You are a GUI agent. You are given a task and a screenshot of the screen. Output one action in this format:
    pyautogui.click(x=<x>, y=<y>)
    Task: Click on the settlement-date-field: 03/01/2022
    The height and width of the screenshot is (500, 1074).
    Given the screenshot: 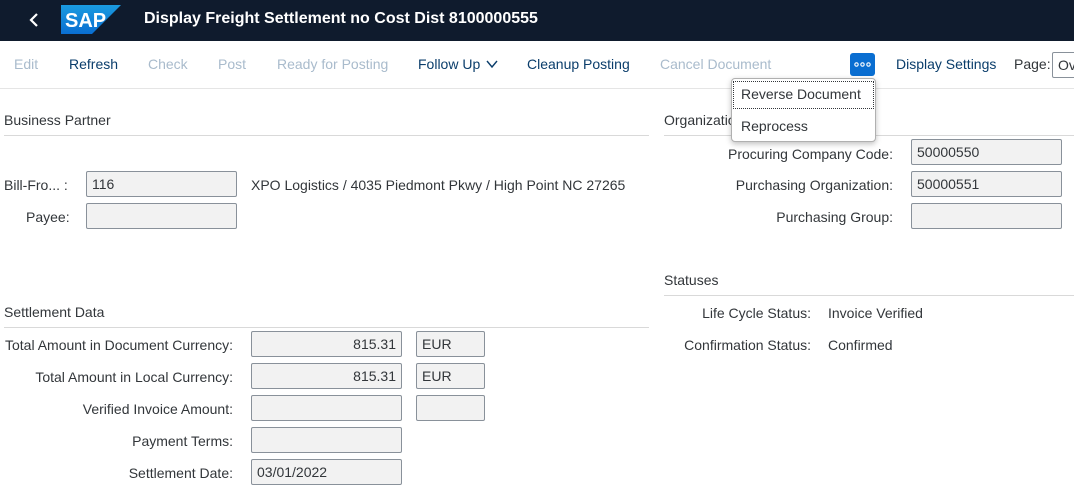 What is the action you would take?
    pyautogui.click(x=326, y=472)
    